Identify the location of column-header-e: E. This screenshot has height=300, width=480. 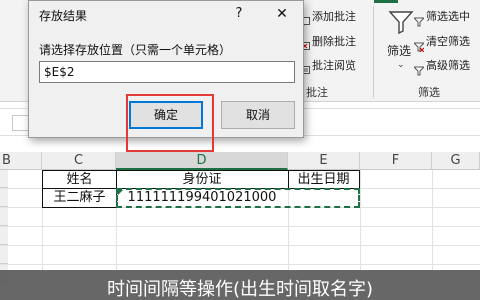
(324, 161).